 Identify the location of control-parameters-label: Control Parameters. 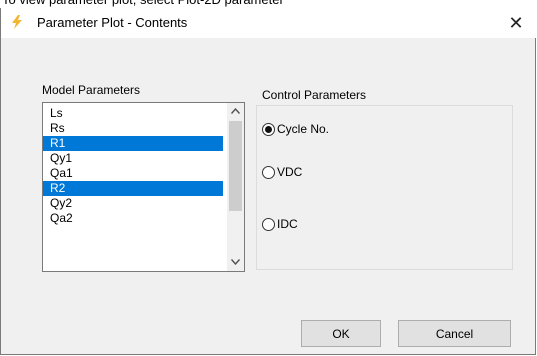
(314, 95).